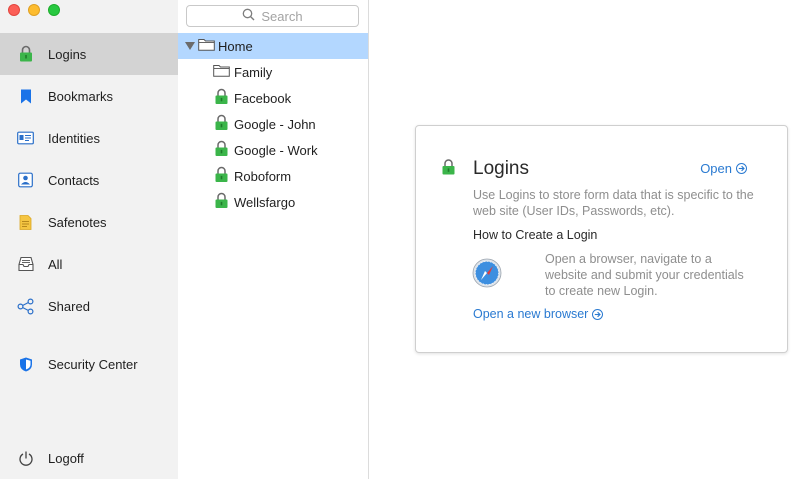 This screenshot has width=793, height=479. What do you see at coordinates (190, 46) in the screenshot?
I see `disclosure-triangle-icon` at bounding box center [190, 46].